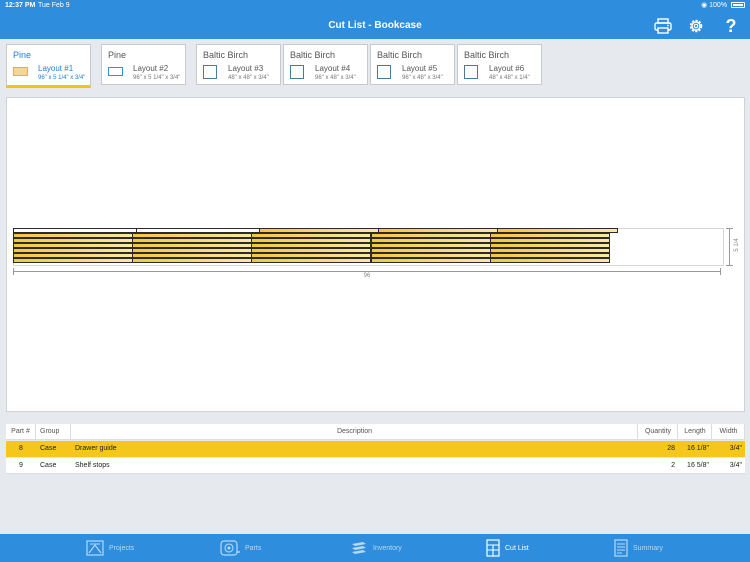 The width and height of the screenshot is (750, 562). Describe the element at coordinates (95, 548) in the screenshot. I see `projects-icon` at that location.